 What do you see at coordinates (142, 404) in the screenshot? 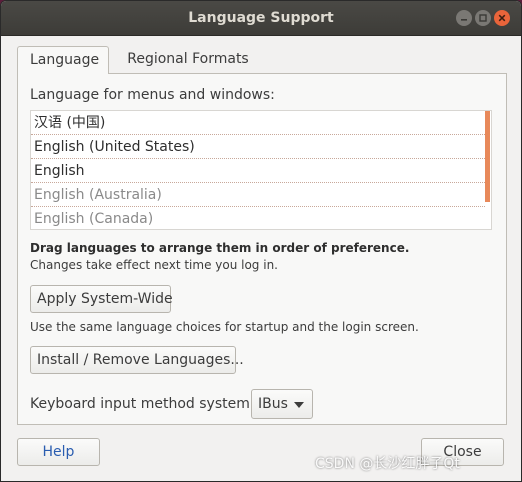
I see `keyboard-input-method-label: Keyboard input method system:` at bounding box center [142, 404].